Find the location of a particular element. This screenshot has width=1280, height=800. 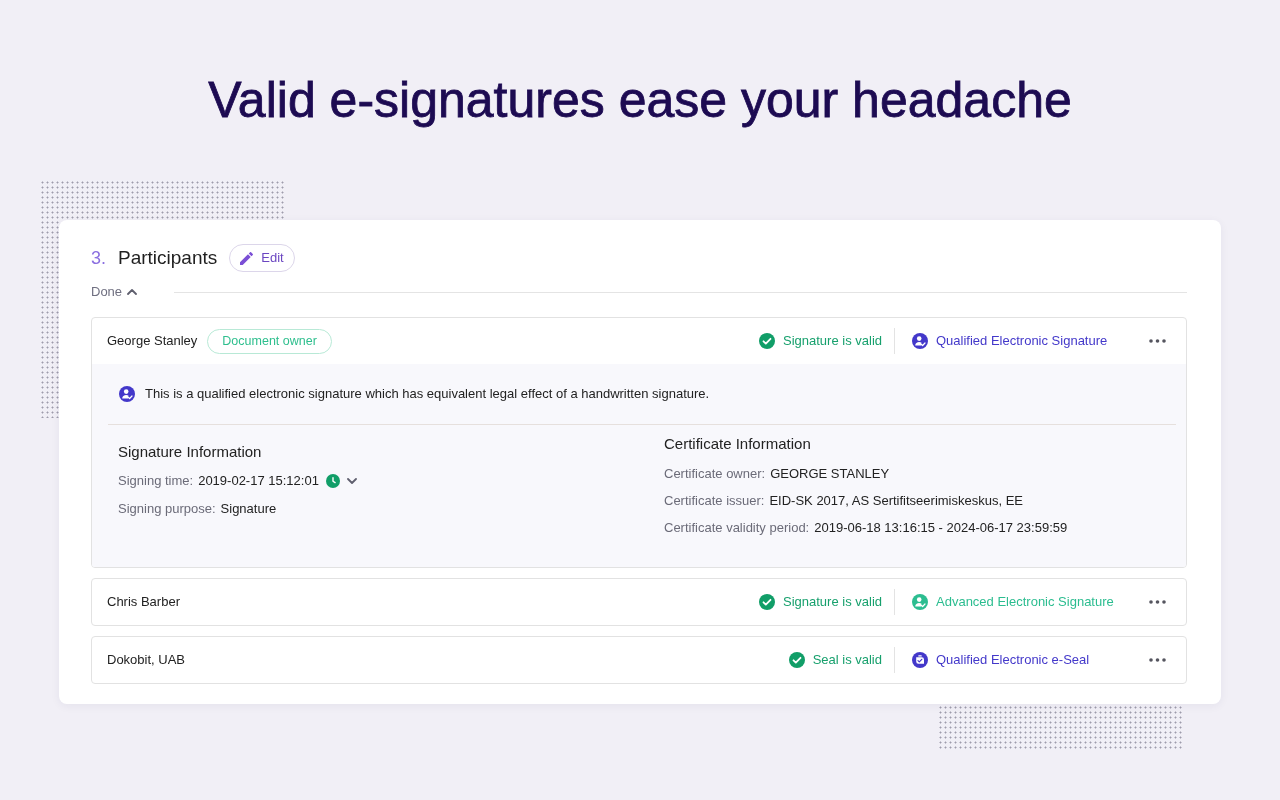

field-value: 2019-02-17 15:12:01 is located at coordinates (258, 481).